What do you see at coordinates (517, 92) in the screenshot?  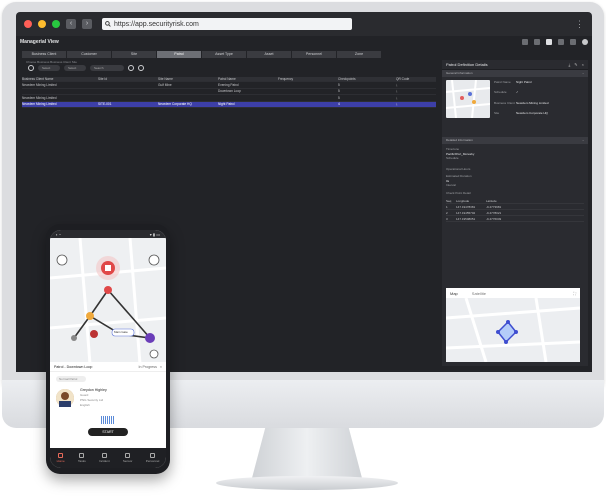 I see `schedule-status-icon: ✓` at bounding box center [517, 92].